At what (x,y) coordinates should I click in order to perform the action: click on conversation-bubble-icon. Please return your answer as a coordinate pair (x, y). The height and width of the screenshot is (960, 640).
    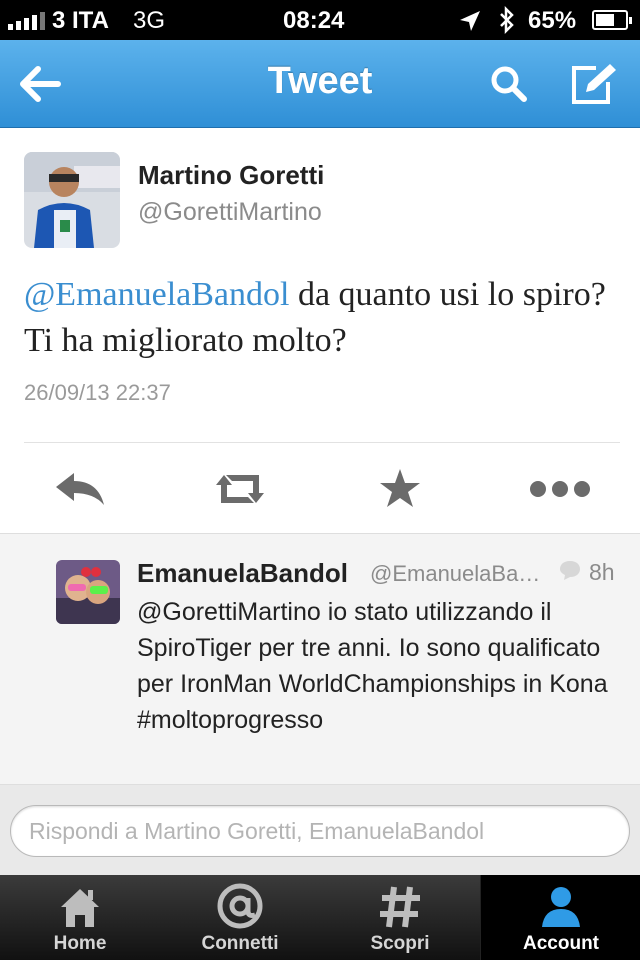
    Looking at the image, I should click on (570, 570).